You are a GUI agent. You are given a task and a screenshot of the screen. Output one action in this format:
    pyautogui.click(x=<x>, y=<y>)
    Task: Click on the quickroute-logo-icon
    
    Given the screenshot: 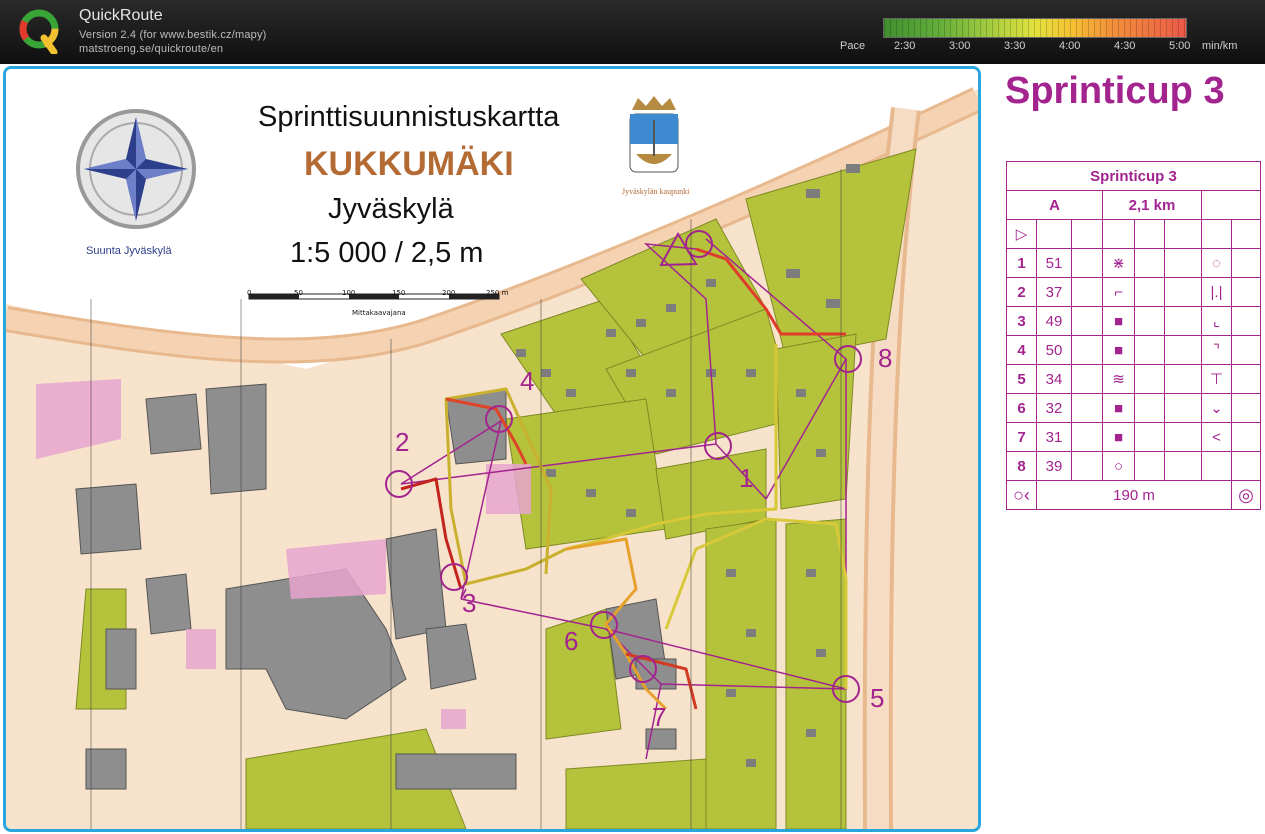 What is the action you would take?
    pyautogui.click(x=39, y=31)
    